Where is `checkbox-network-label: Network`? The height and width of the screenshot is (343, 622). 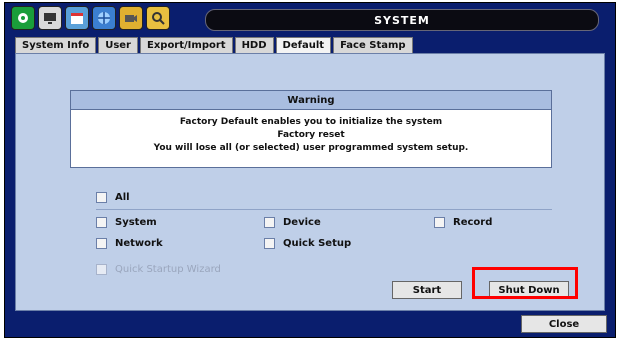
checkbox-network-label: Network is located at coordinates (139, 243).